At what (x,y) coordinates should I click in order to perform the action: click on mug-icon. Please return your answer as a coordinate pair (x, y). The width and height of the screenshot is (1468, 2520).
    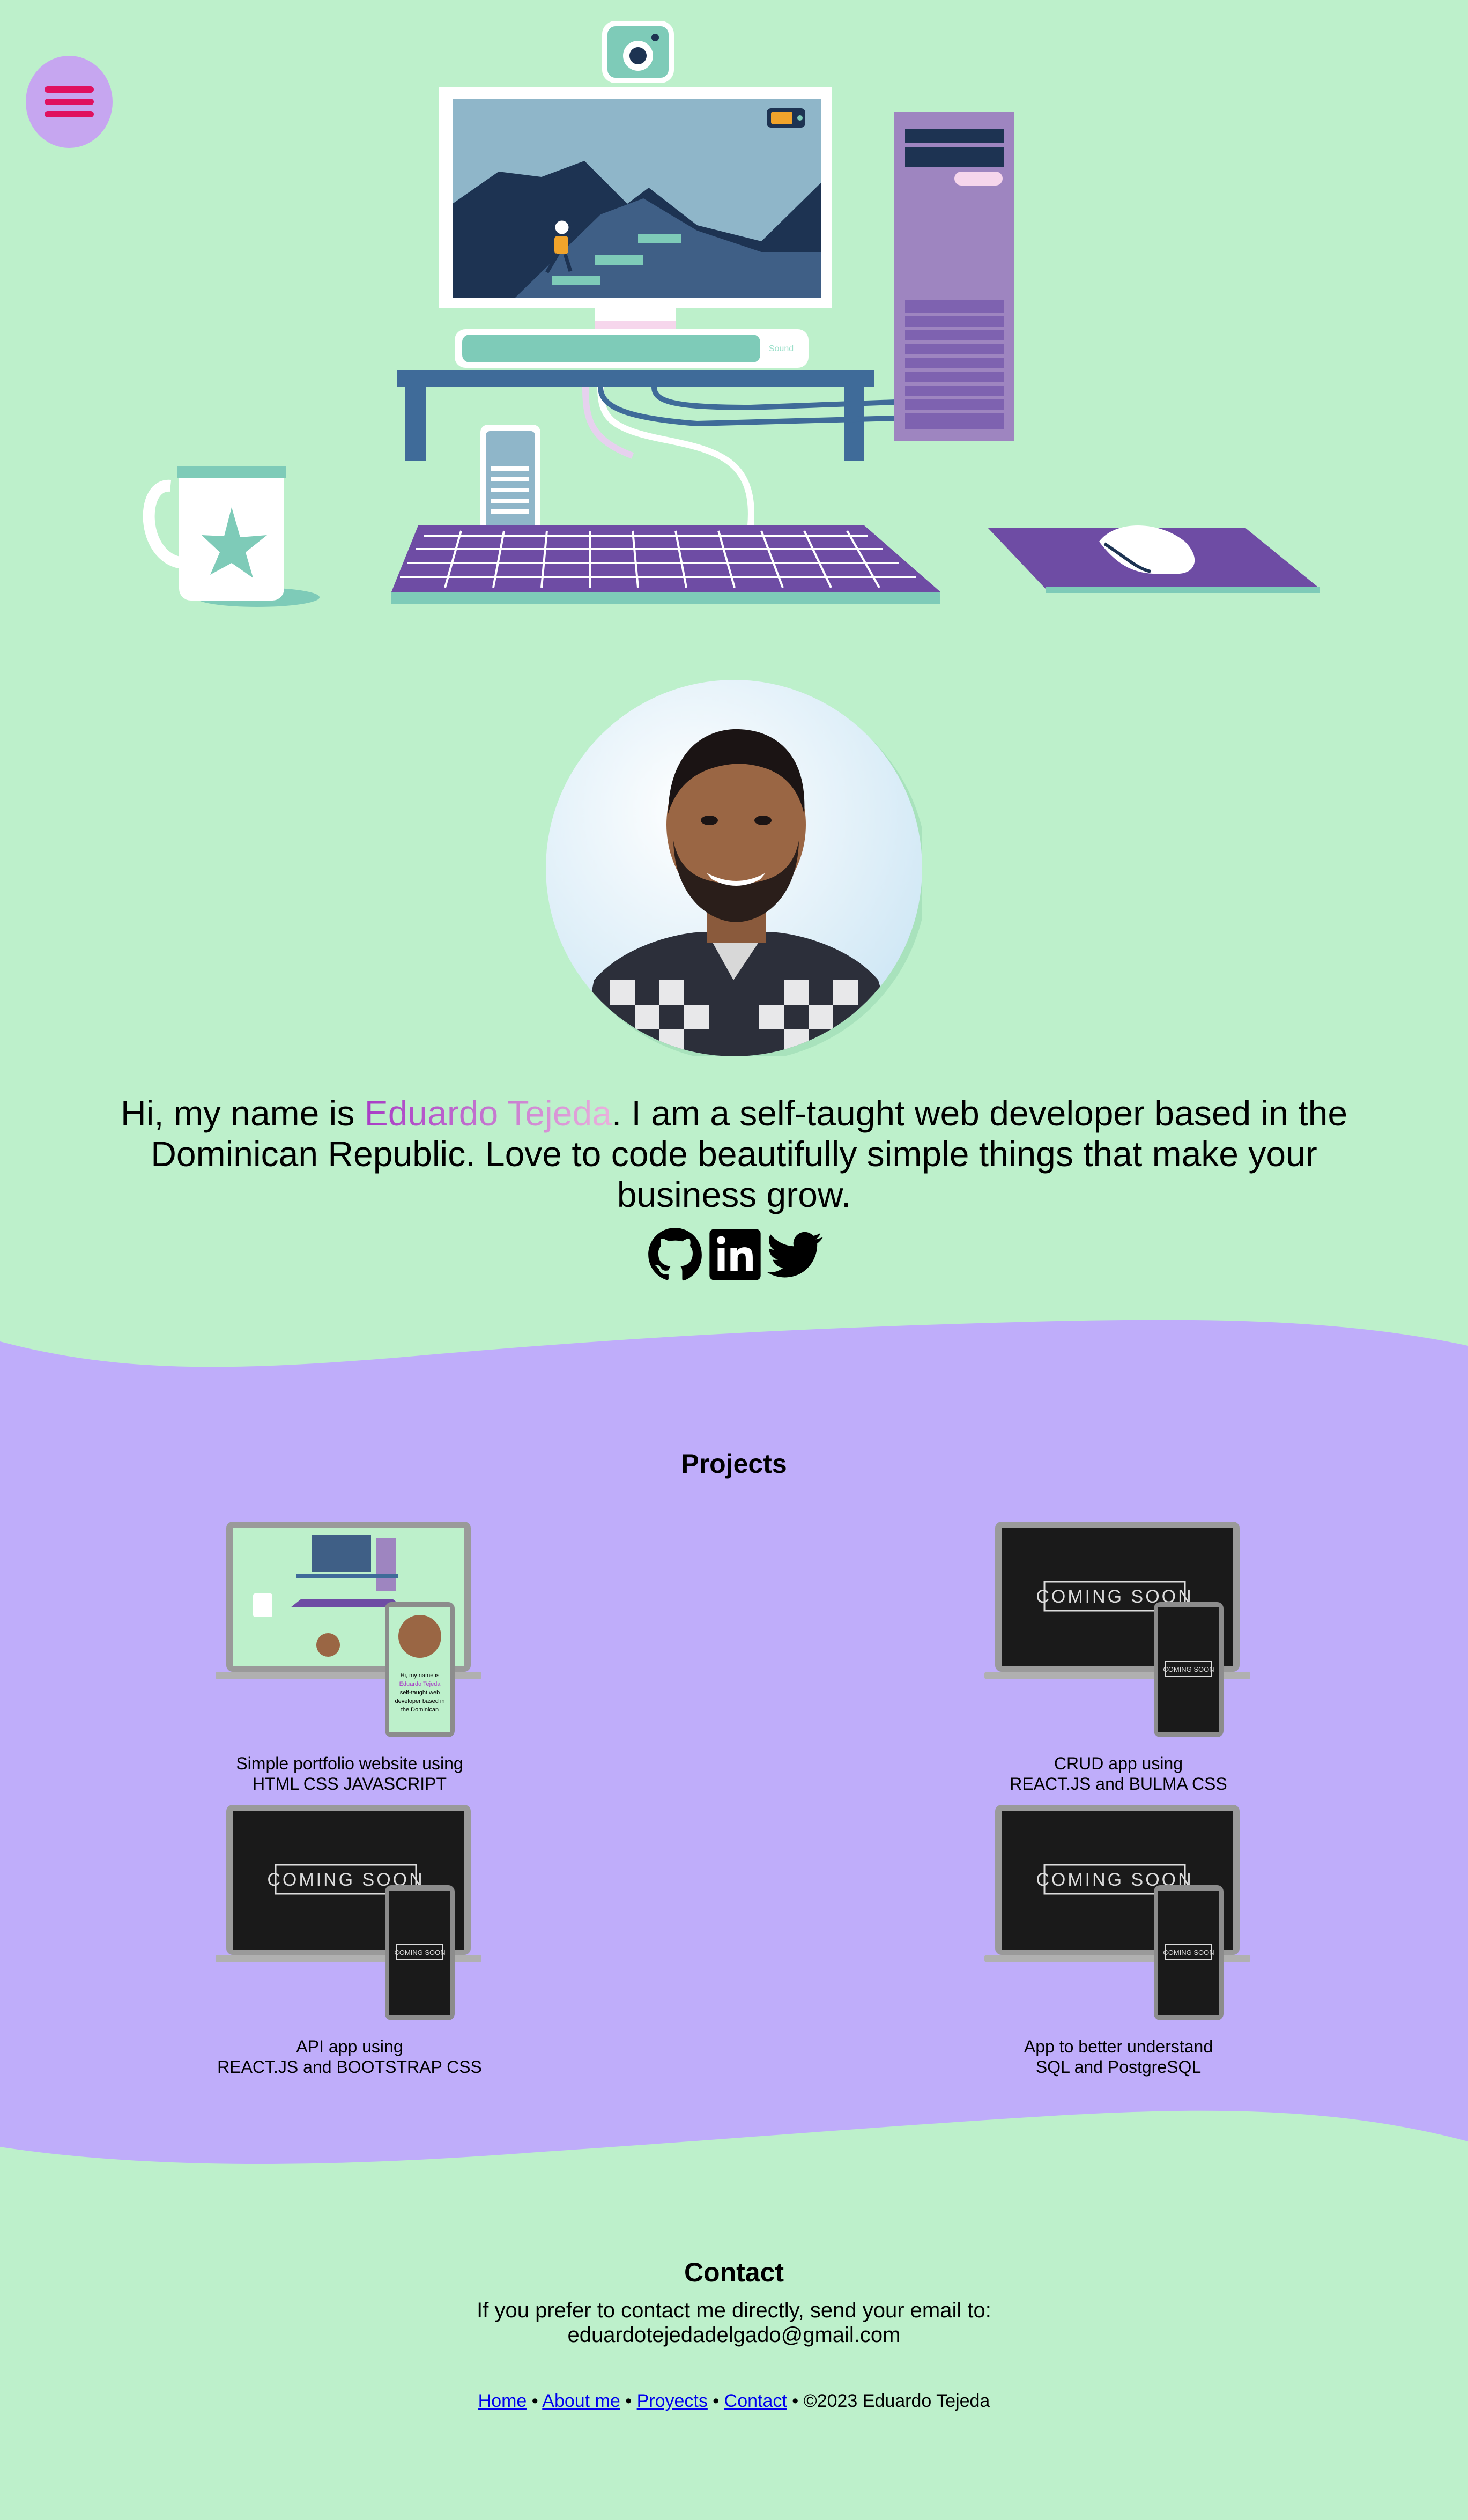
    Looking at the image, I should click on (231, 536).